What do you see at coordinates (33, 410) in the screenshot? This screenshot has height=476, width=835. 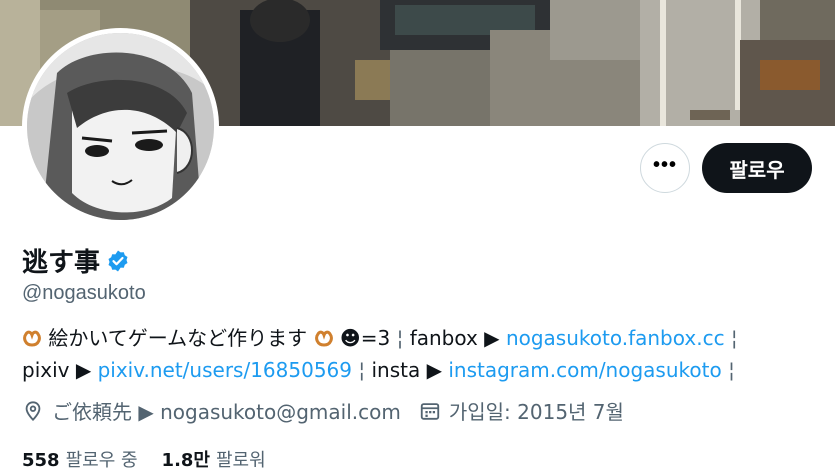 I see `location-pin-icon` at bounding box center [33, 410].